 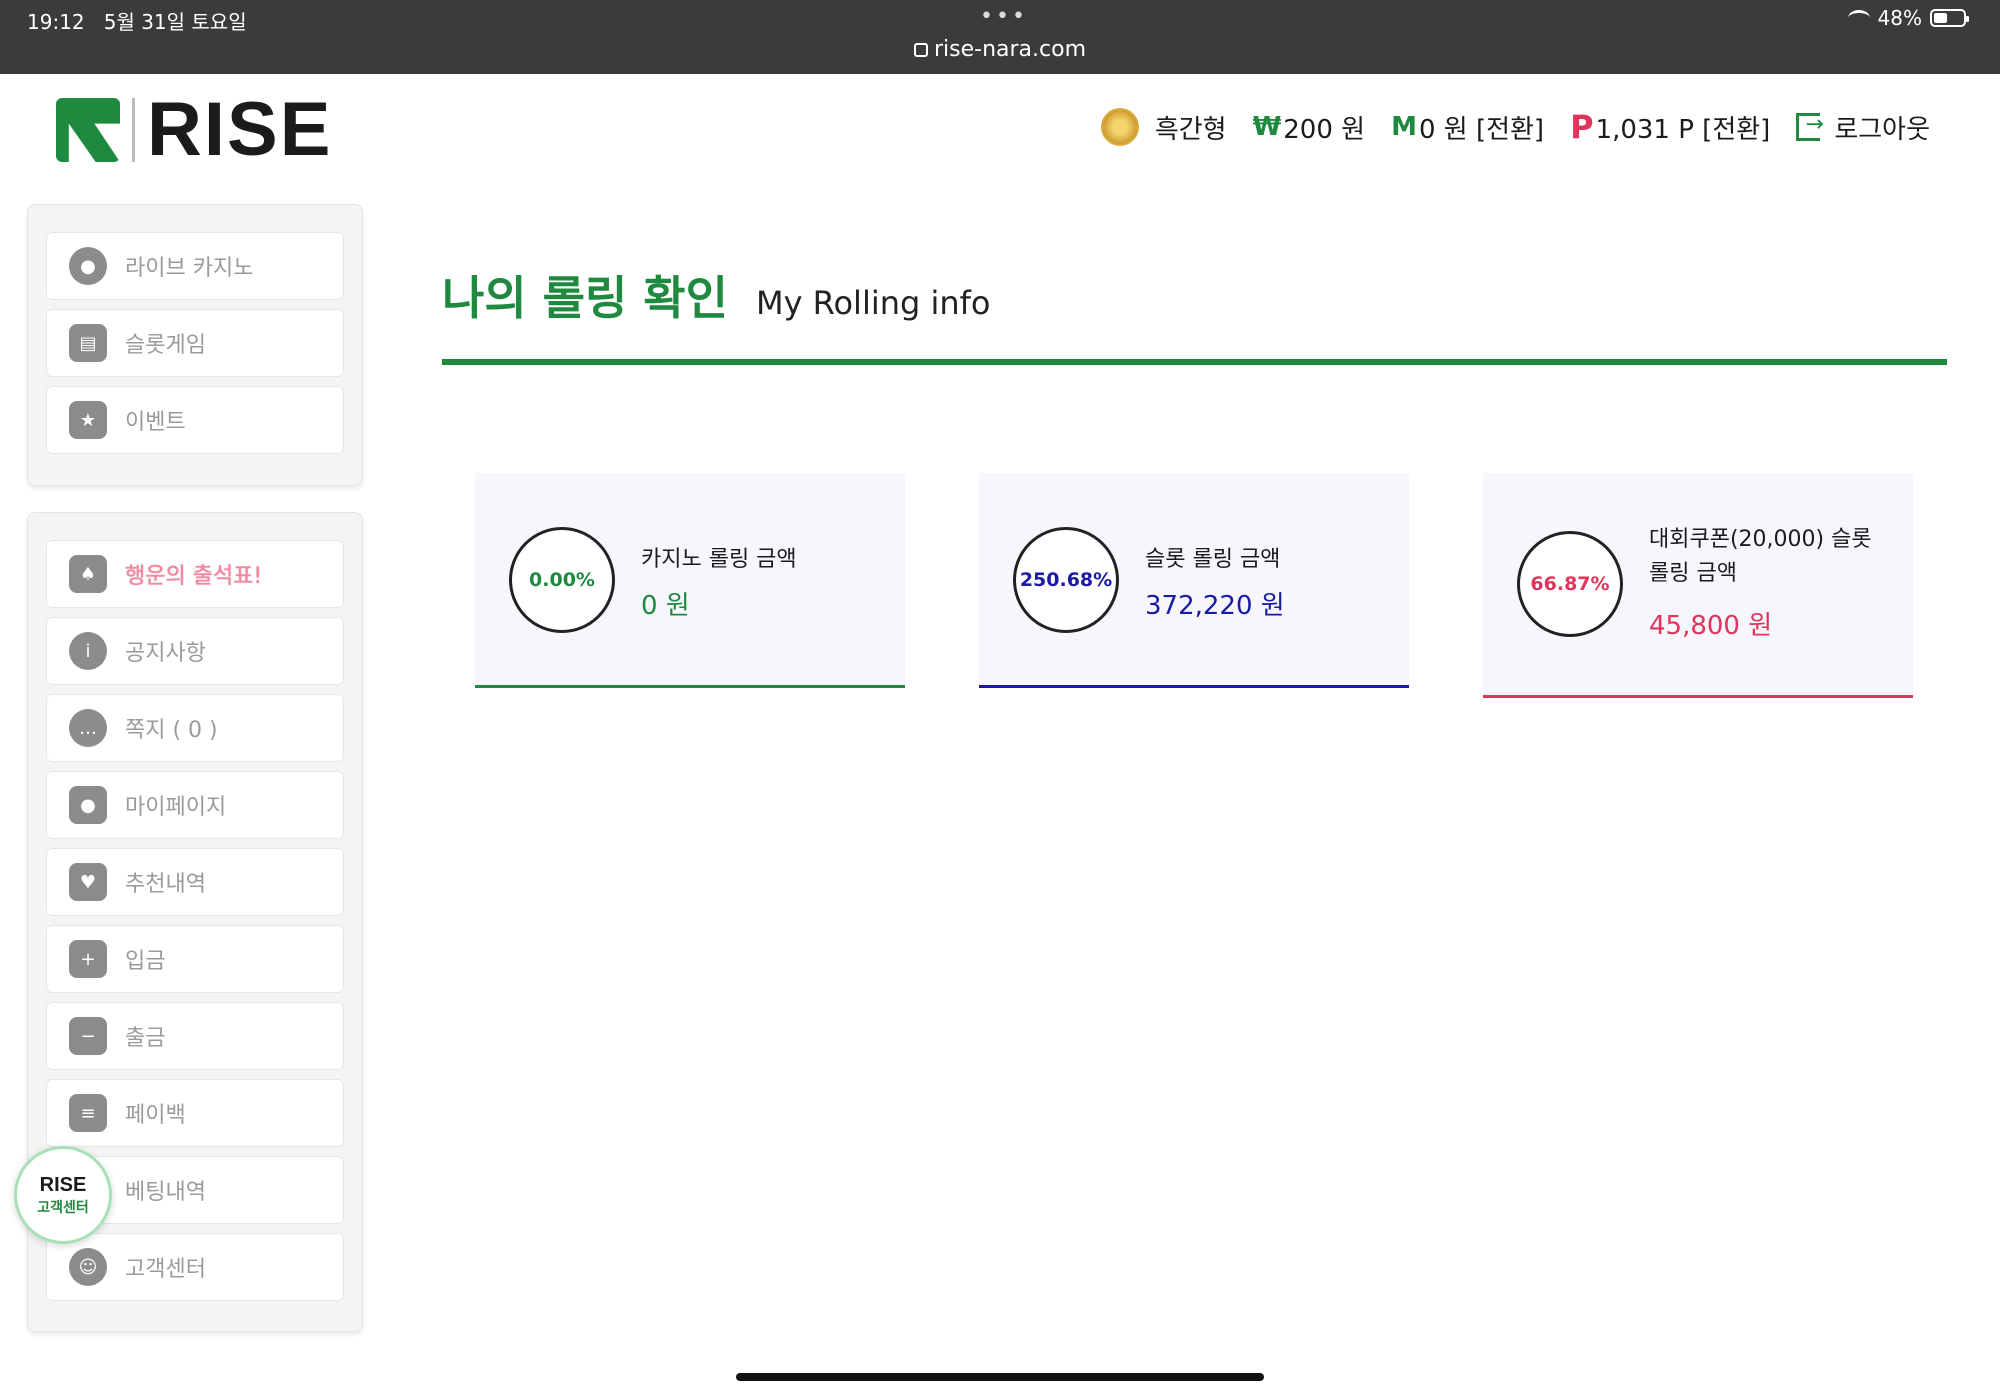 What do you see at coordinates (1760, 556) in the screenshot?
I see `rolling-label: 대회쿠폰(20,000) 슬롯 롤링 금액` at bounding box center [1760, 556].